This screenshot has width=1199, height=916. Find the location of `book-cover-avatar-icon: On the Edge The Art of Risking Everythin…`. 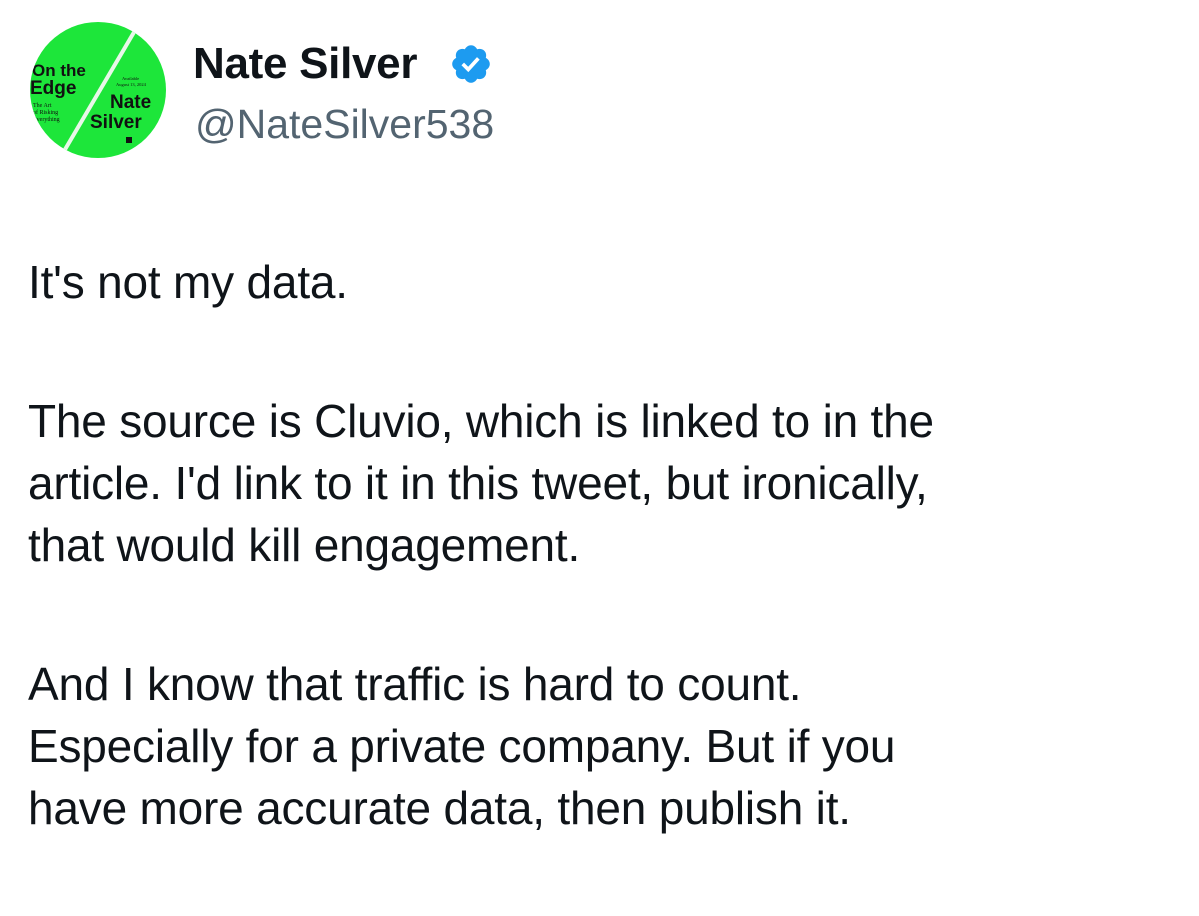

book-cover-avatar-icon: On the Edge The Art of Risking Everythin… is located at coordinates (90, 90).